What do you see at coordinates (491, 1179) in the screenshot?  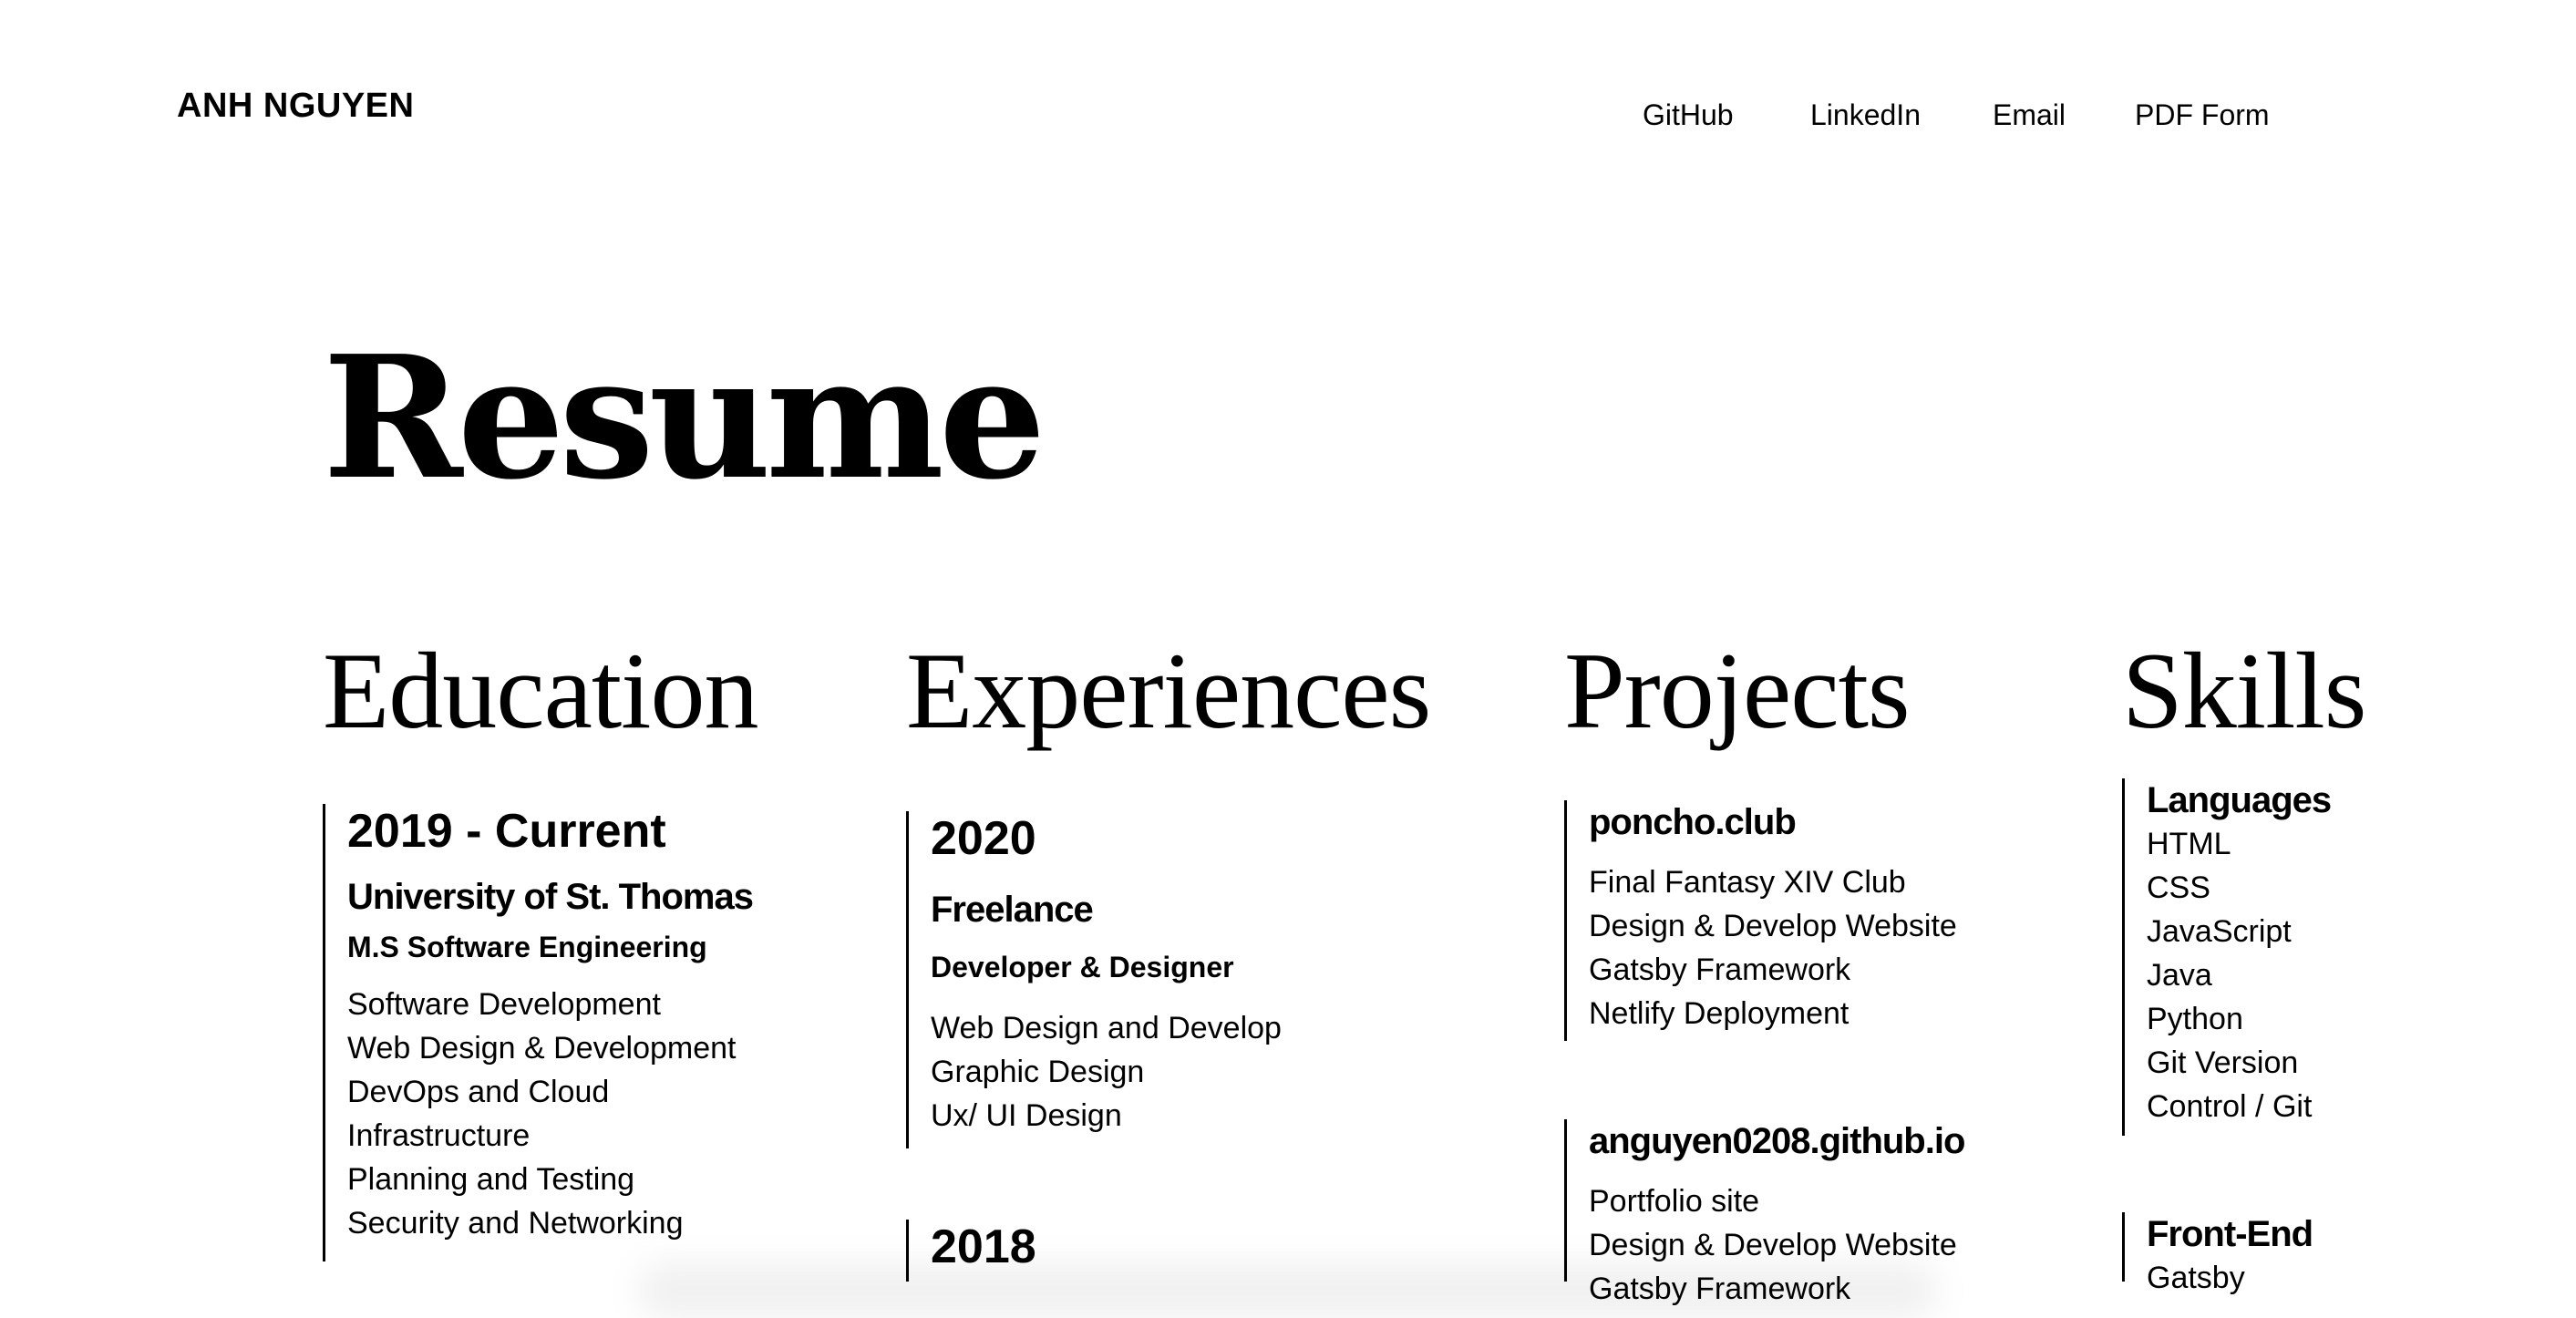 I see `list-item: Planning and Testing` at bounding box center [491, 1179].